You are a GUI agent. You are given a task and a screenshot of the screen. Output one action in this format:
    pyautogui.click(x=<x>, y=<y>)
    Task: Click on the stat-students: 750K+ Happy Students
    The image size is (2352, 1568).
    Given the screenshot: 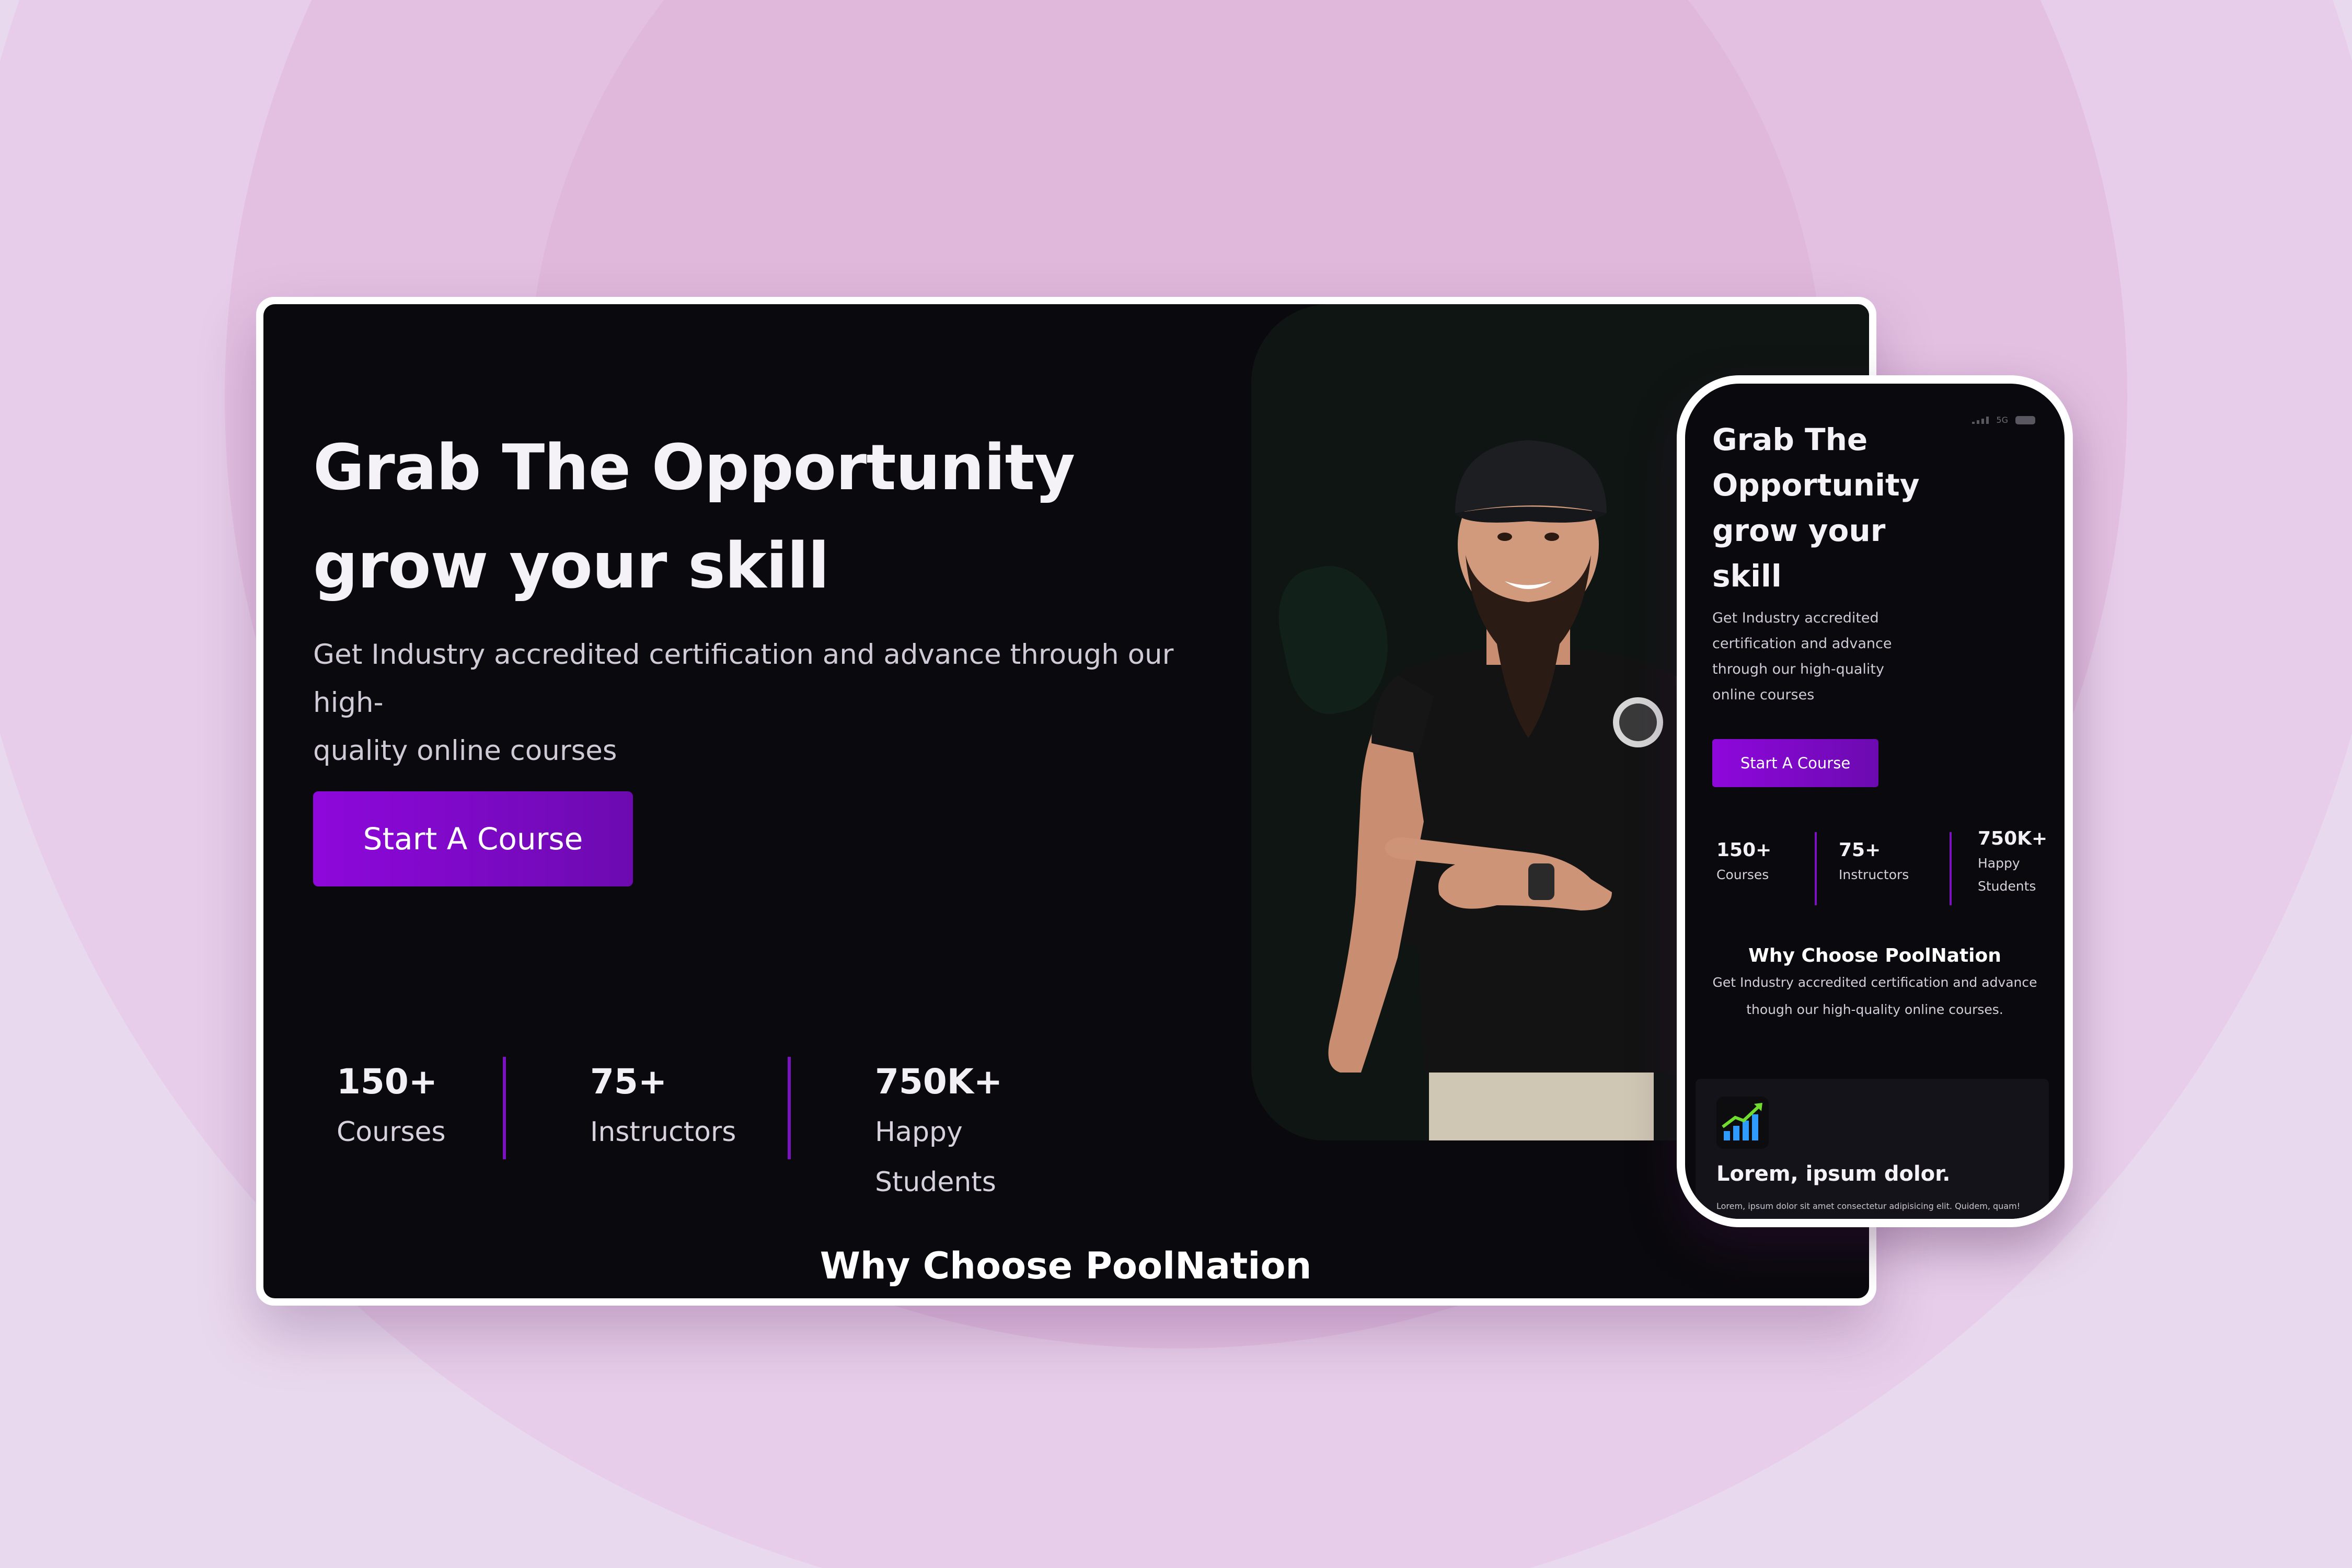 What is the action you would take?
    pyautogui.click(x=938, y=1132)
    